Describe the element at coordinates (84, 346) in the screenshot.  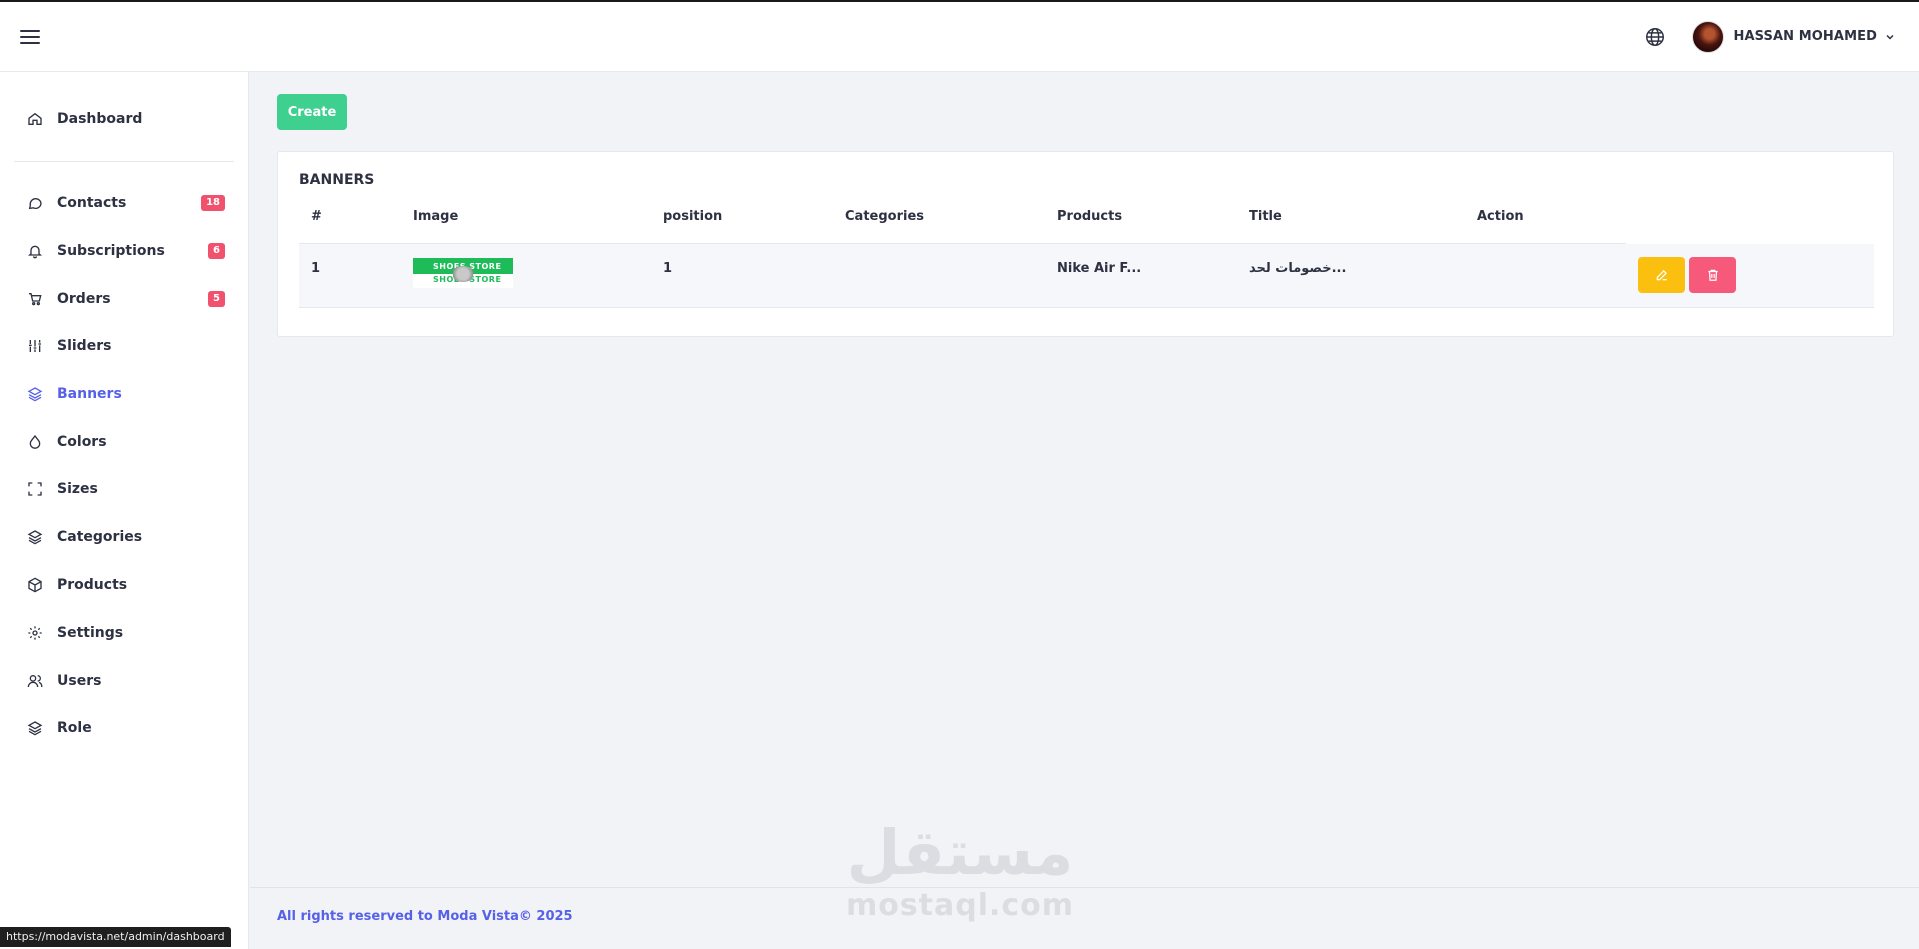
I see `sidebar-item-label: Sliders` at that location.